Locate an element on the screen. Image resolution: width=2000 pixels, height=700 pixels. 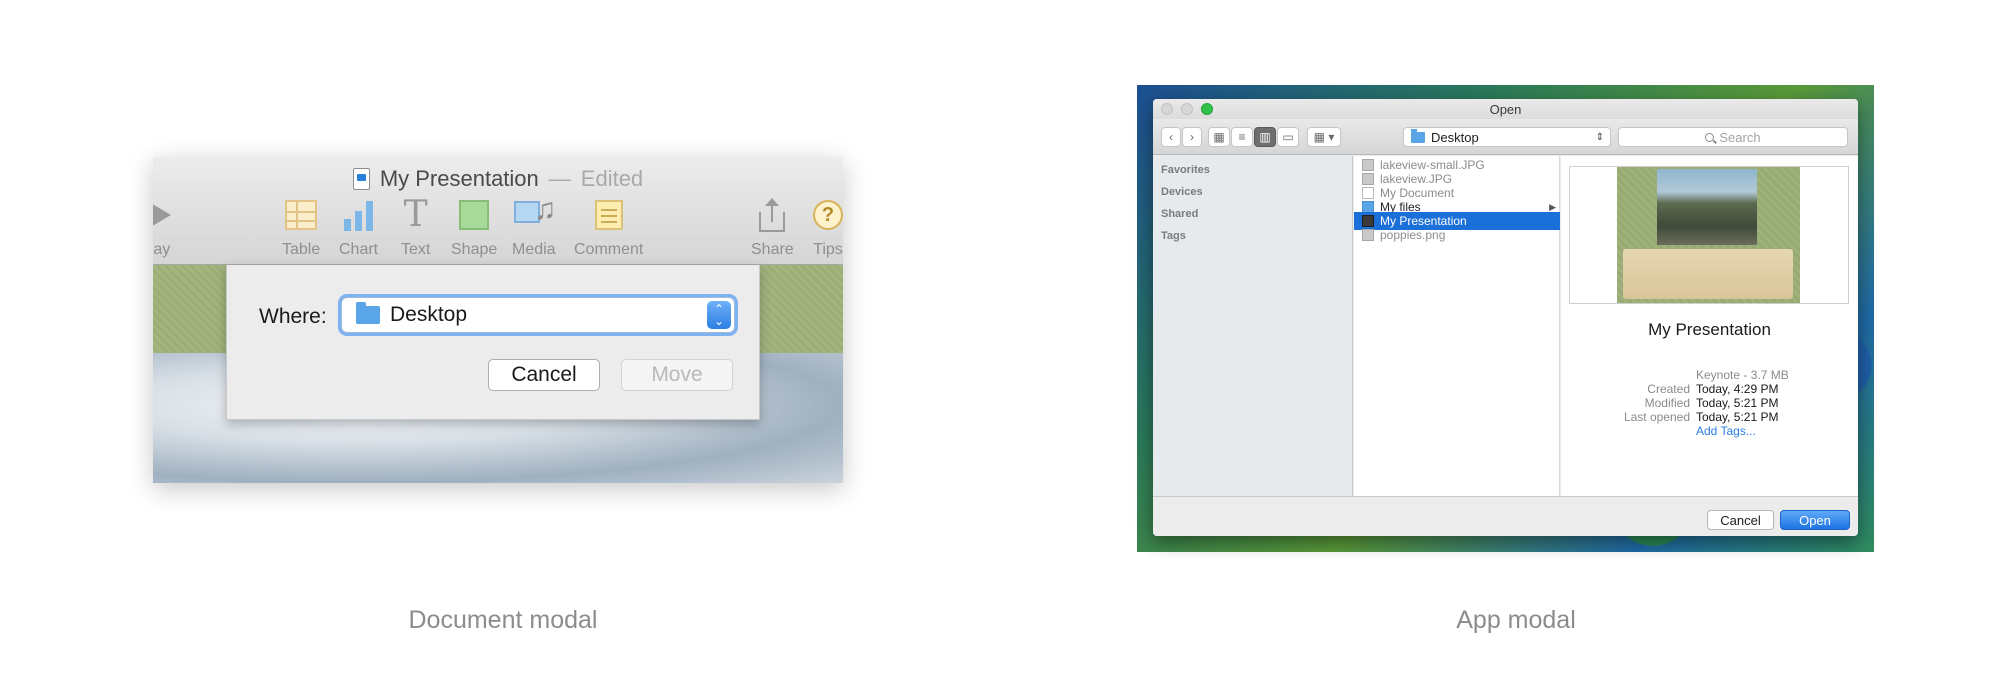
toolbar-shape-label: Shape is located at coordinates (474, 249).